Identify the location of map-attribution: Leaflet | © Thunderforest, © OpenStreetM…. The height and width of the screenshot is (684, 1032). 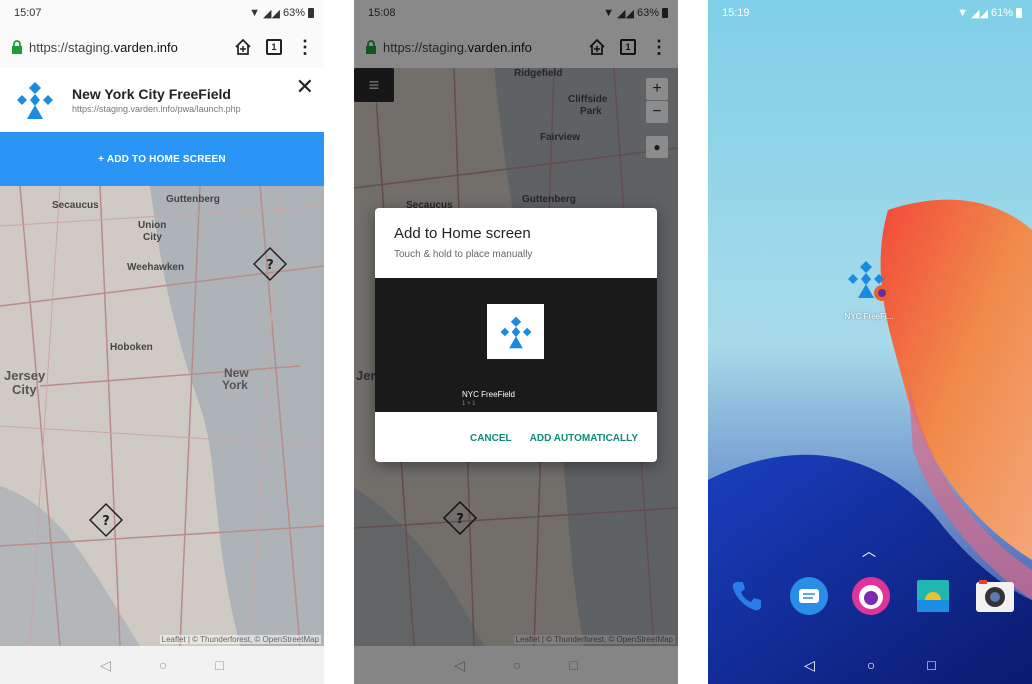
(240, 639).